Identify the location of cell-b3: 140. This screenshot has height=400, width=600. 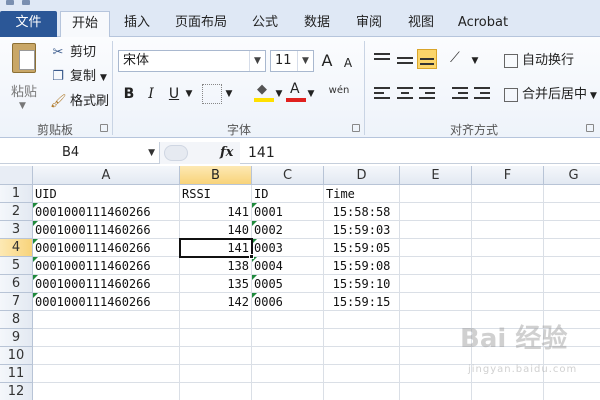
(216, 230).